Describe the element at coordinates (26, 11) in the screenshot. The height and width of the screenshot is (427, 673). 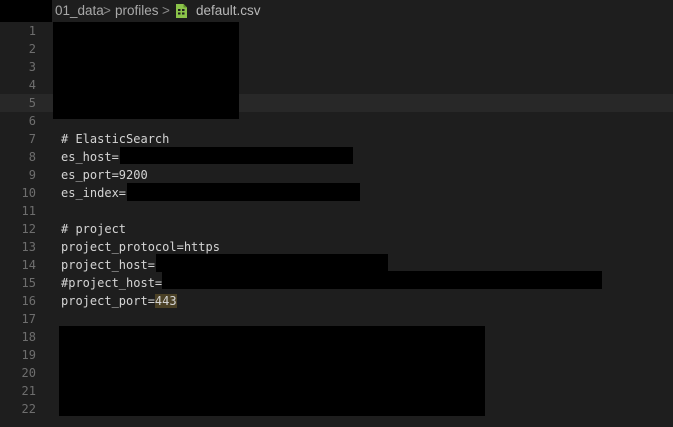
I see `redacted-region` at that location.